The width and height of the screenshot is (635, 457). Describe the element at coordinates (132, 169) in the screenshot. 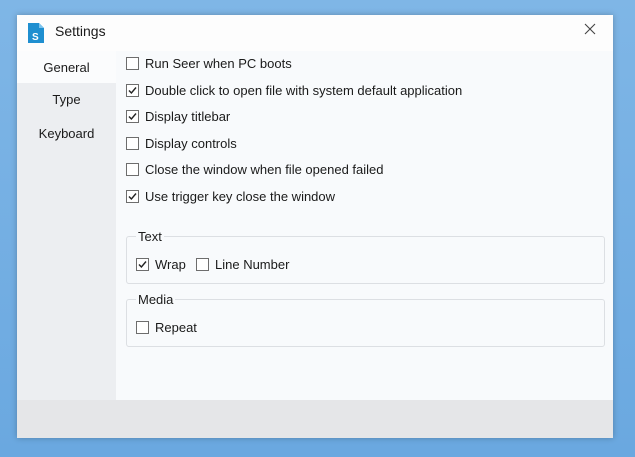

I see `close-on-failure-checkbox` at that location.